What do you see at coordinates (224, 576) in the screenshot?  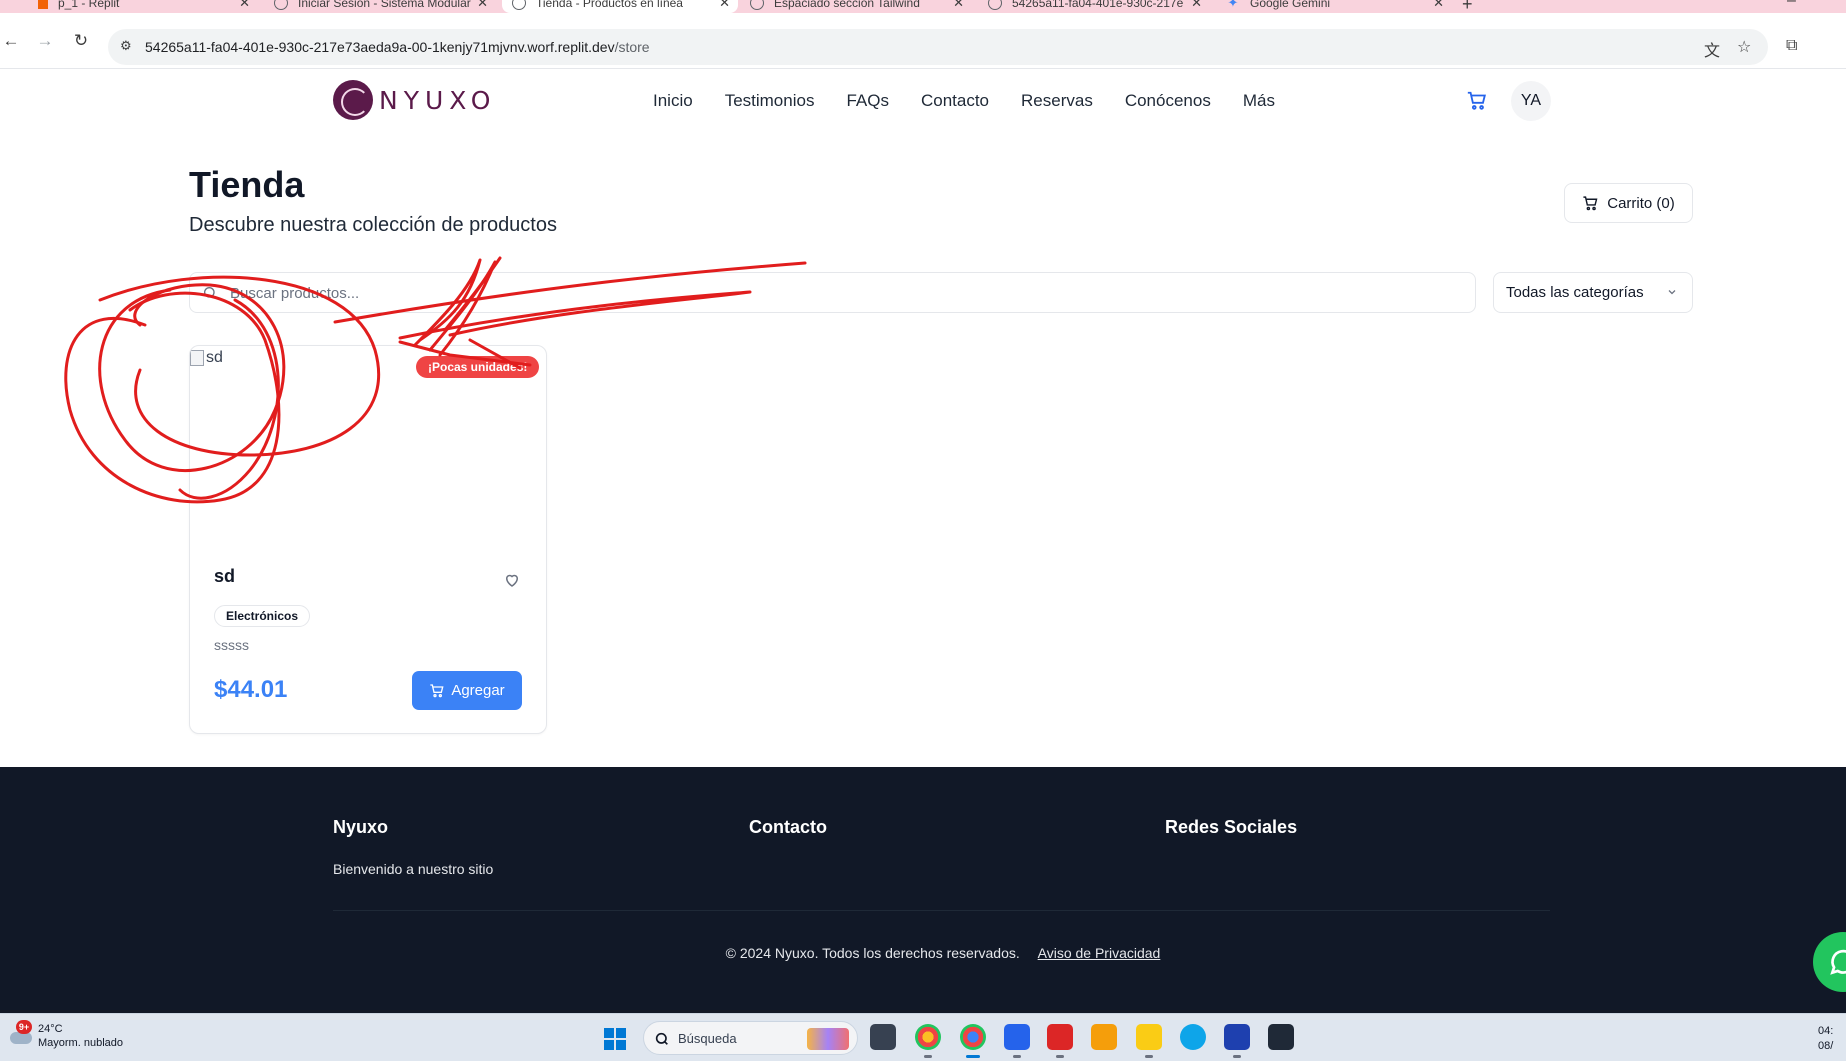 I see `product-name: sd` at bounding box center [224, 576].